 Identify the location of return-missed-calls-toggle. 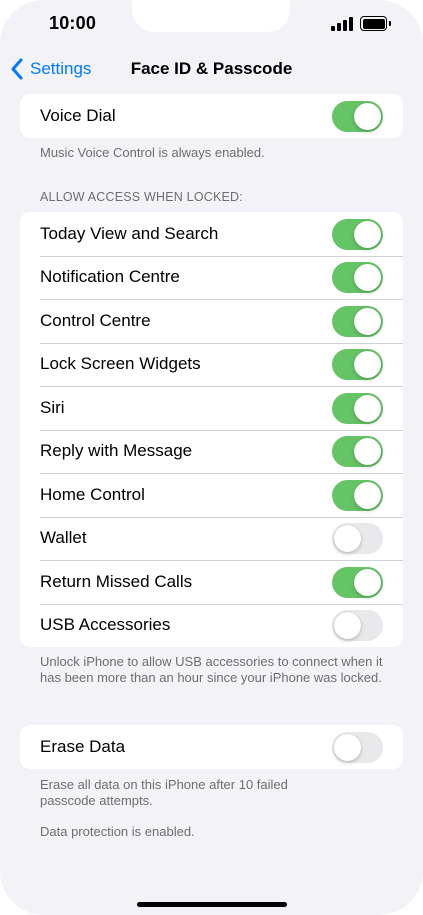
(357, 582).